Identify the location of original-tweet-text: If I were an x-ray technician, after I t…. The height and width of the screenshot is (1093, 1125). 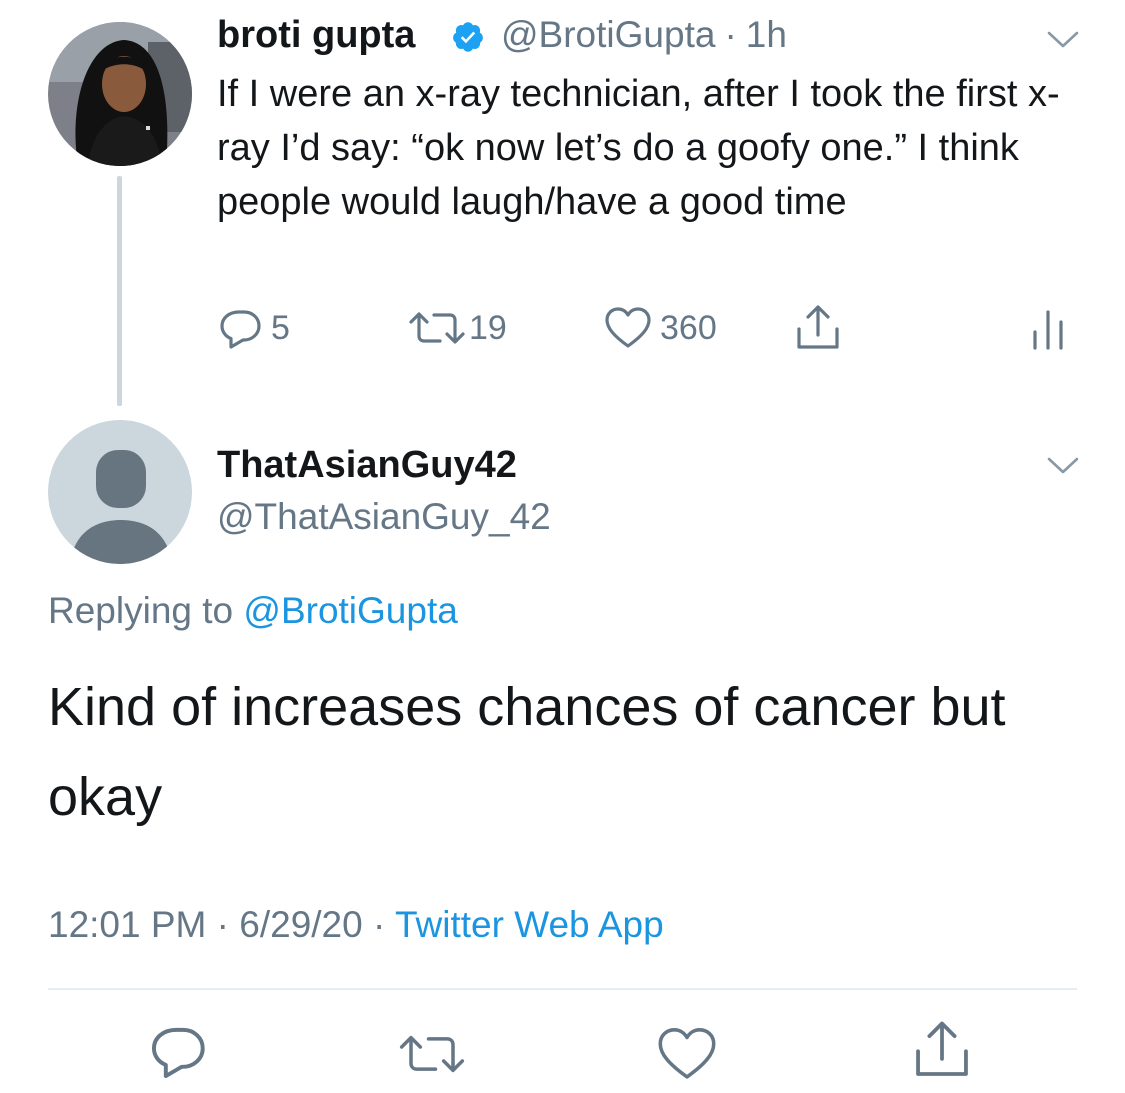
(638, 148).